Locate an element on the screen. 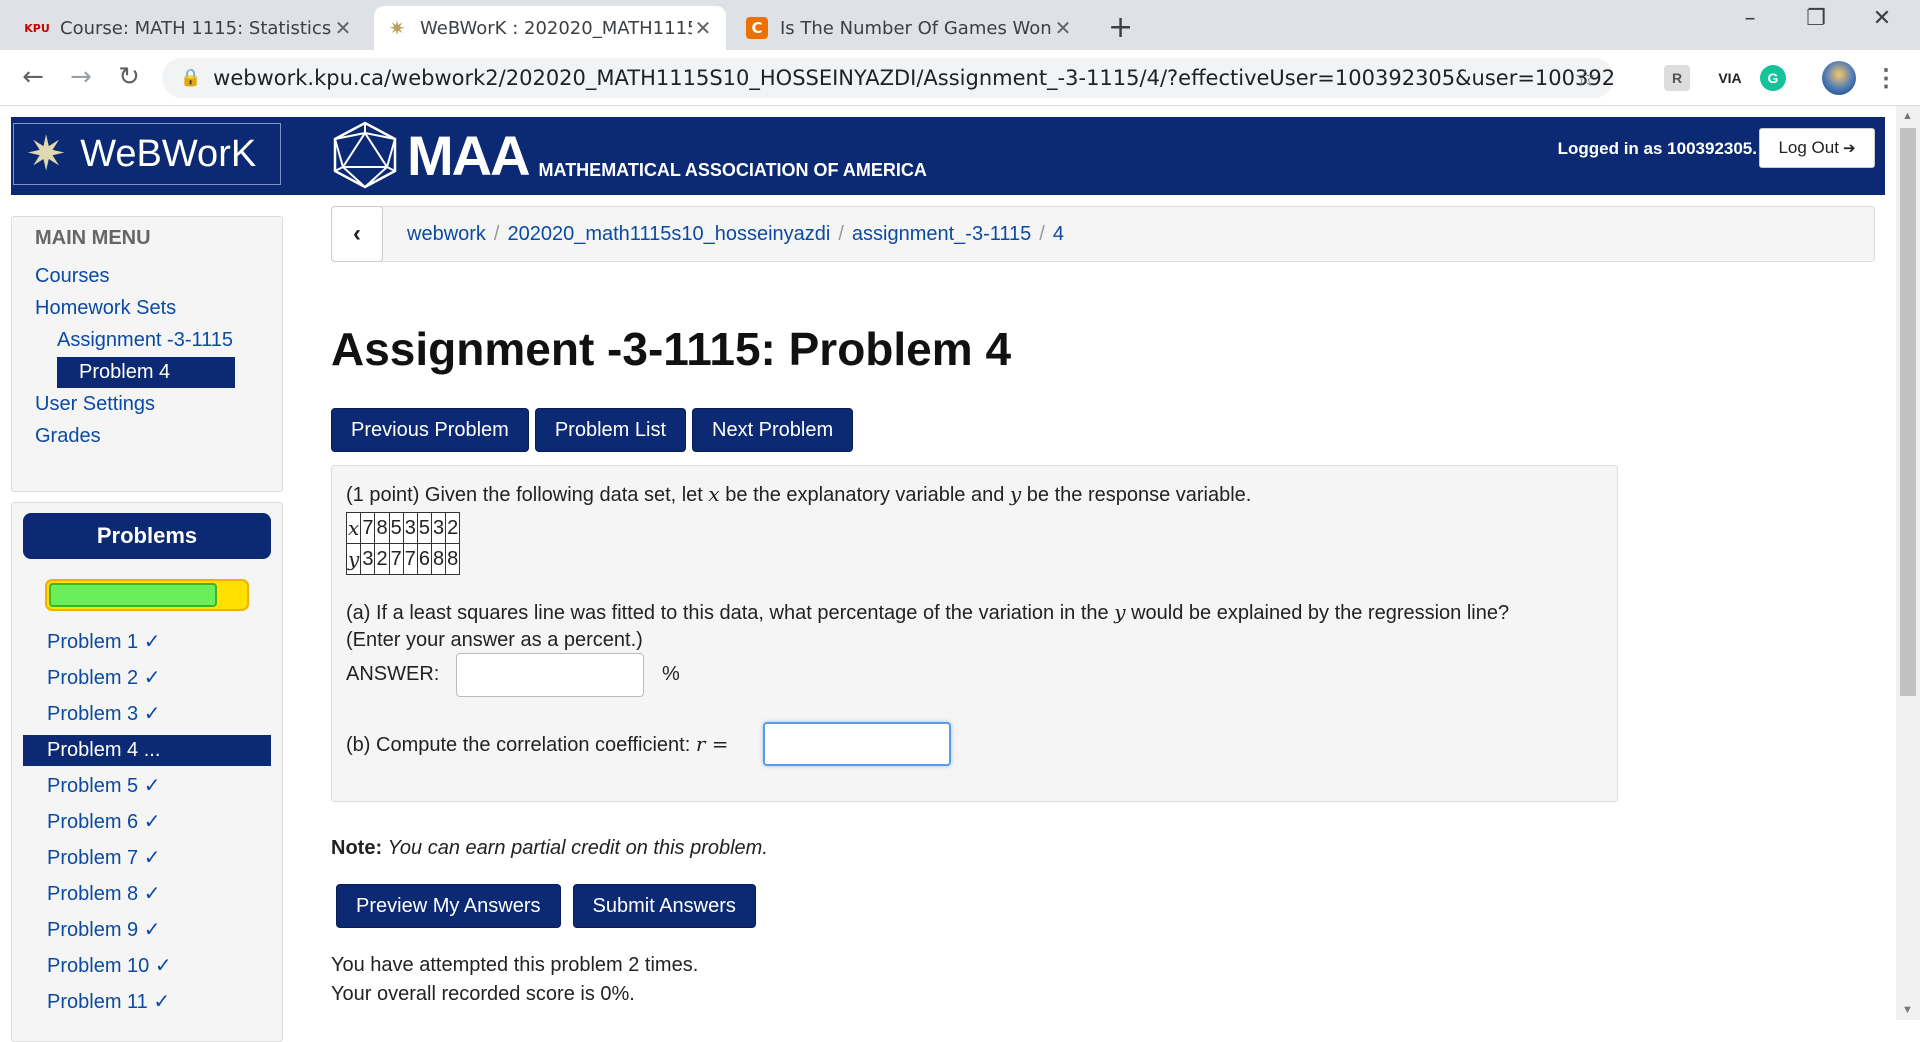 This screenshot has height=1042, width=1920. score-status: Your overall recorded score is 0%. is located at coordinates (483, 994).